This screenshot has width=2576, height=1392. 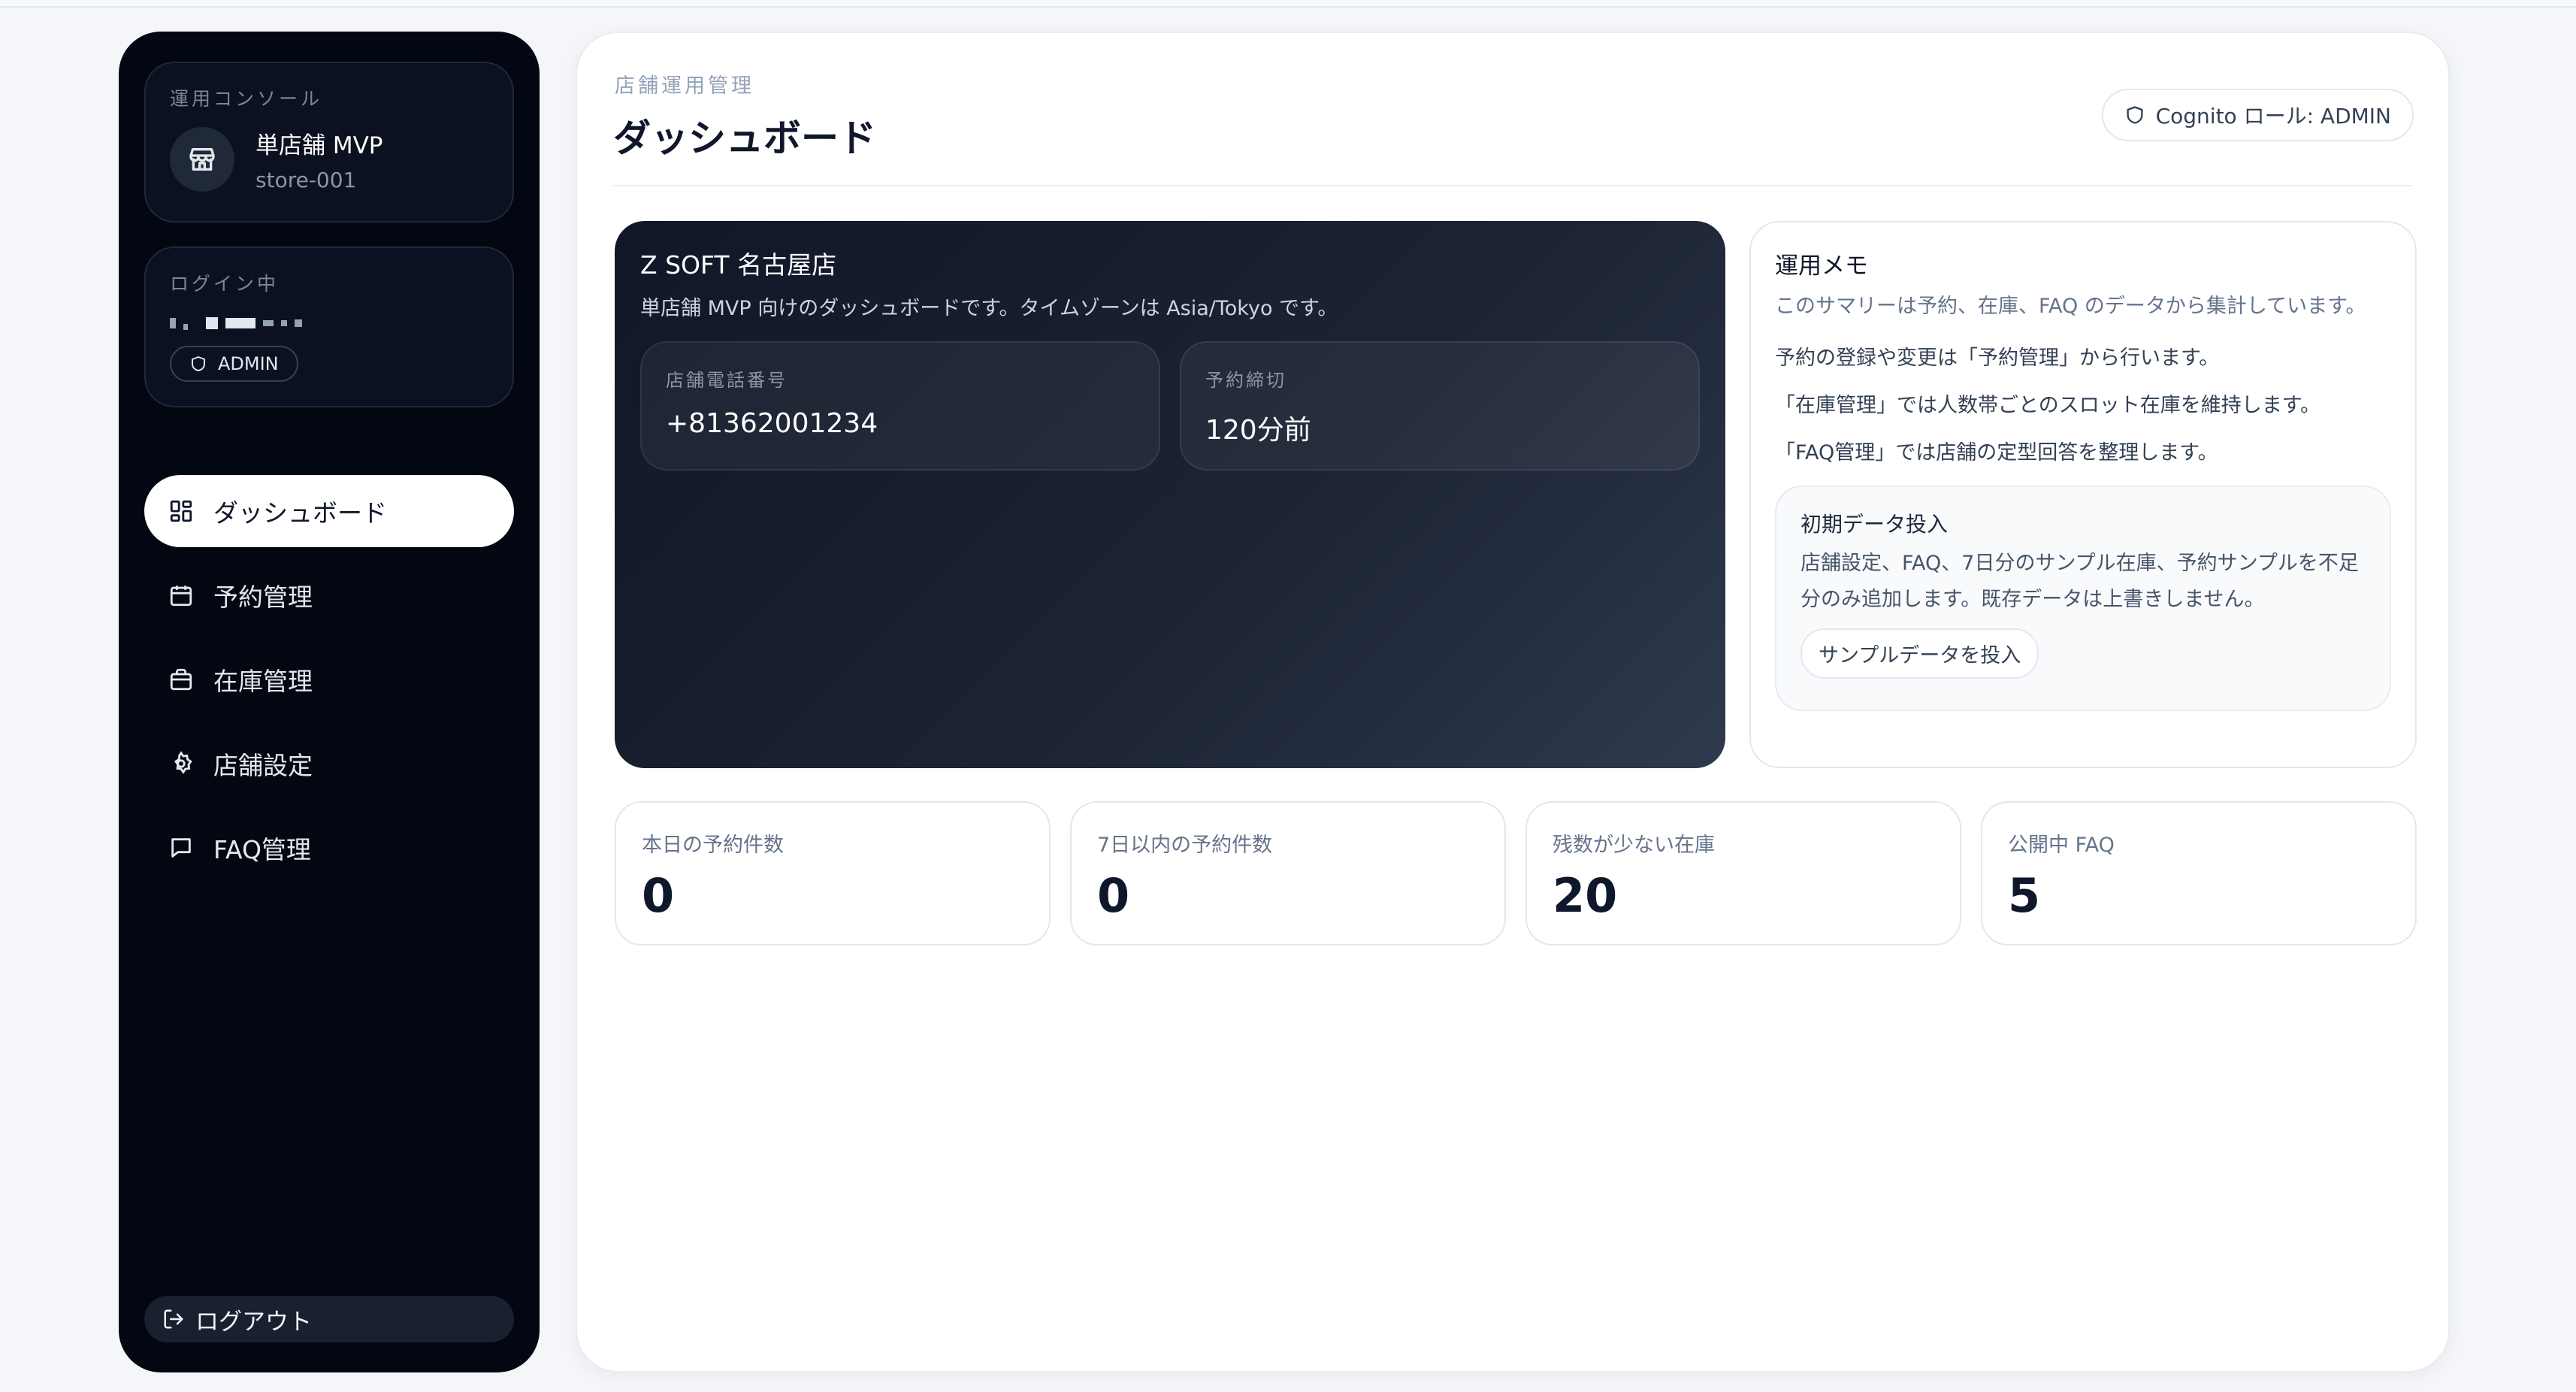 What do you see at coordinates (1512, 185) in the screenshot?
I see `header-divider` at bounding box center [1512, 185].